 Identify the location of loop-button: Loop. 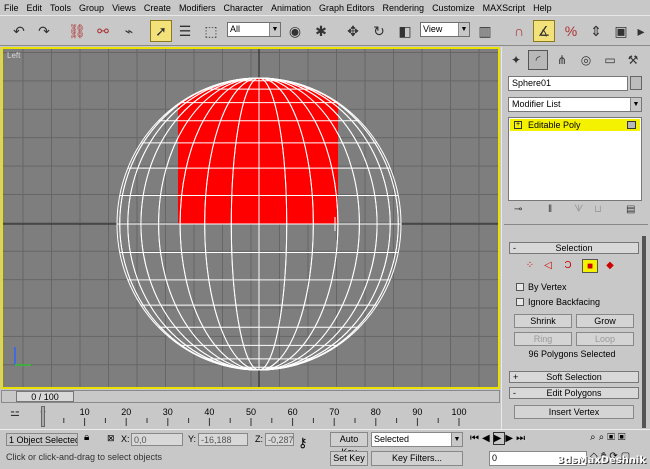
(605, 339).